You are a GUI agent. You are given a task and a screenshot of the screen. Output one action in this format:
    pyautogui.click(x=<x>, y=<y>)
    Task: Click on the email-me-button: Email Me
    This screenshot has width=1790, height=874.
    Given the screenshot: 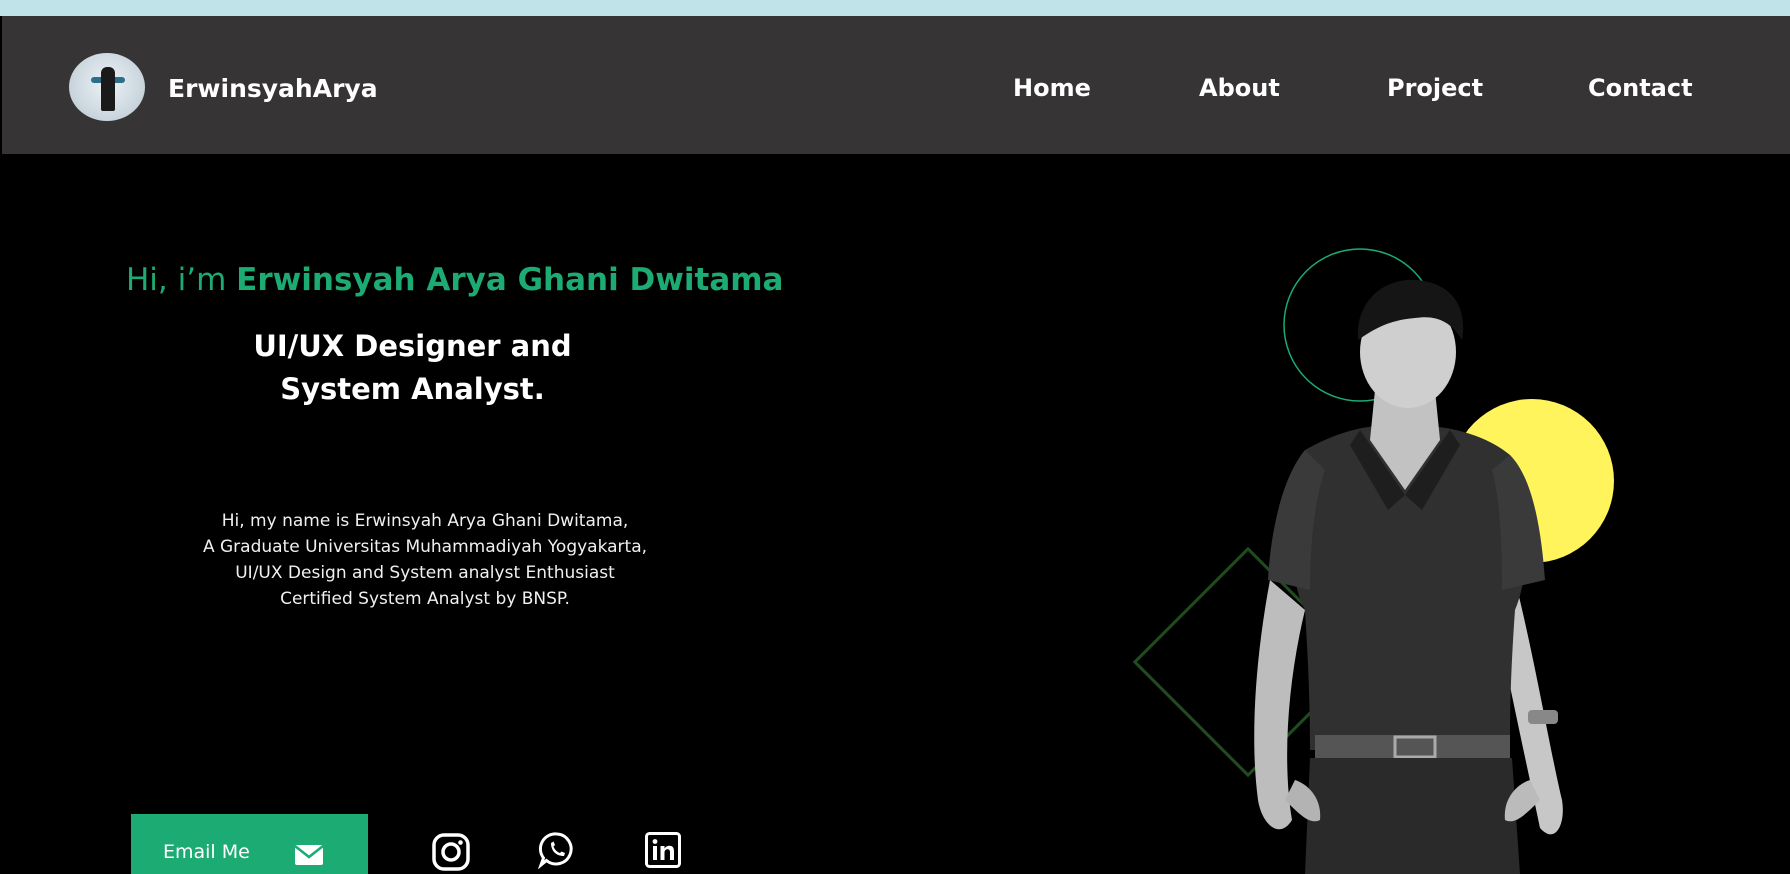 What is the action you would take?
    pyautogui.click(x=249, y=844)
    